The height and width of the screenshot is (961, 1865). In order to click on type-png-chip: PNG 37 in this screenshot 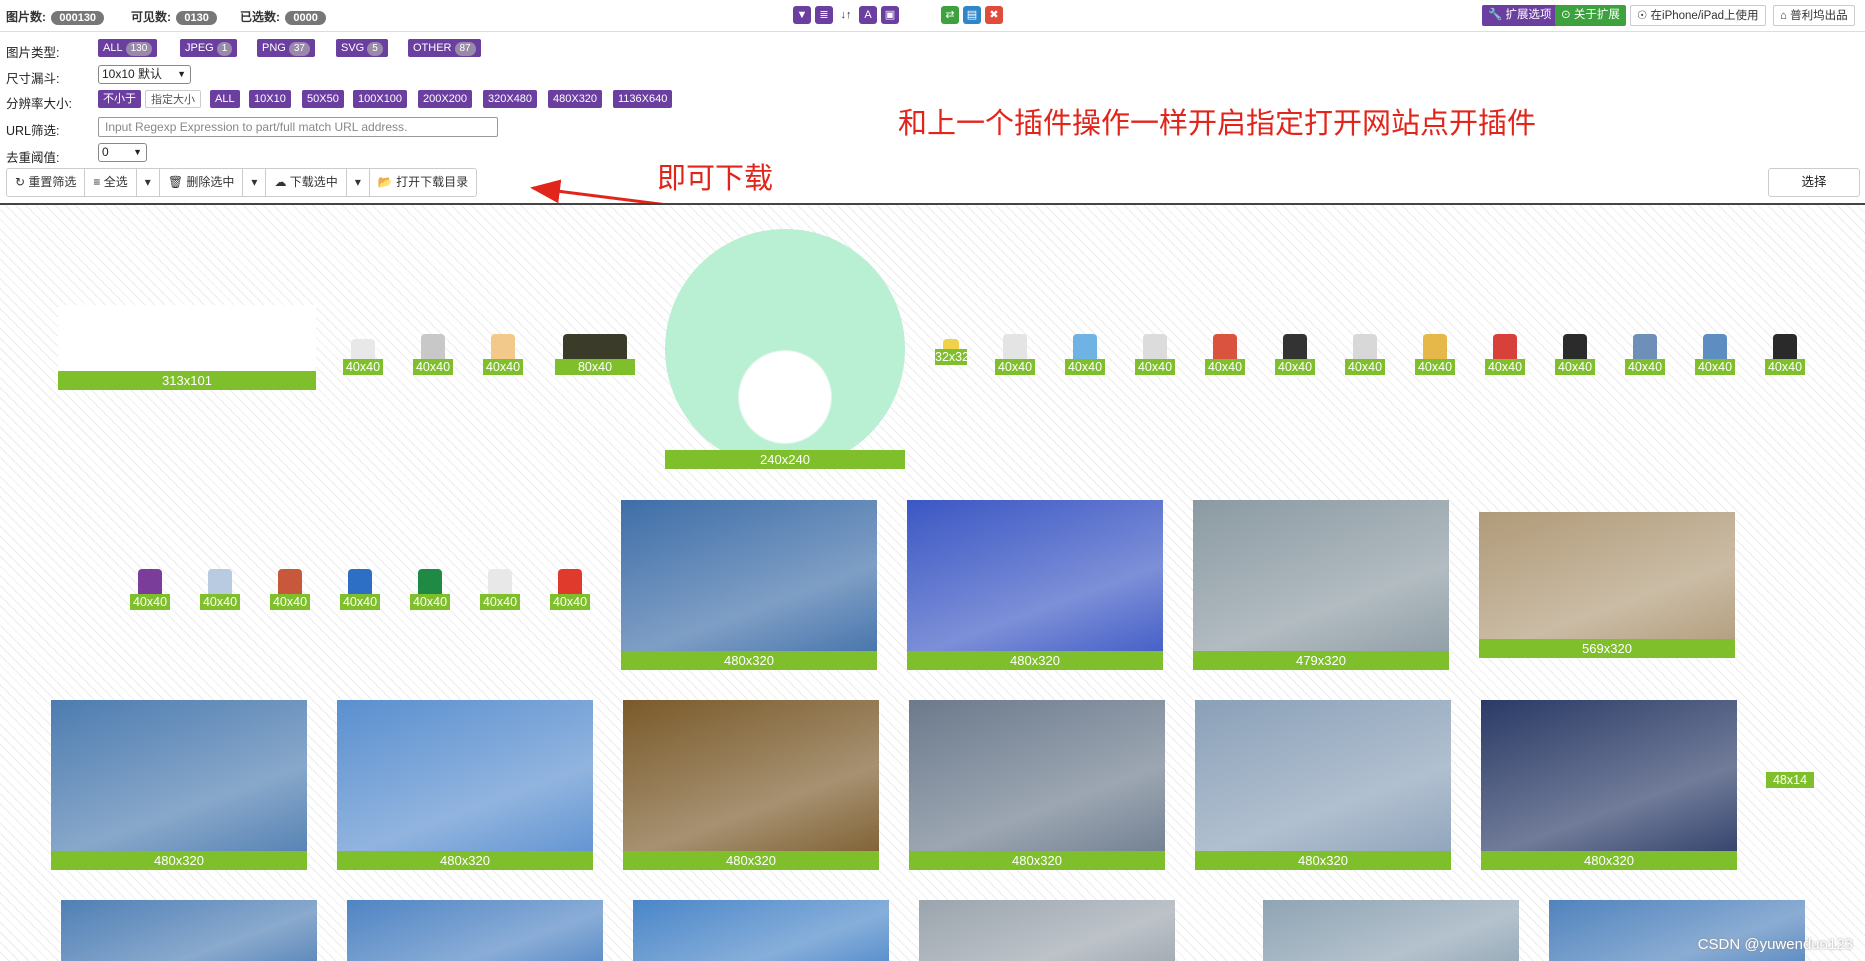, I will do `click(286, 48)`.